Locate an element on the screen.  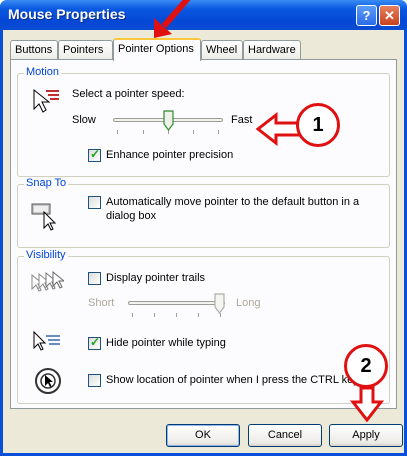
callout-one: 1 is located at coordinates (318, 125).